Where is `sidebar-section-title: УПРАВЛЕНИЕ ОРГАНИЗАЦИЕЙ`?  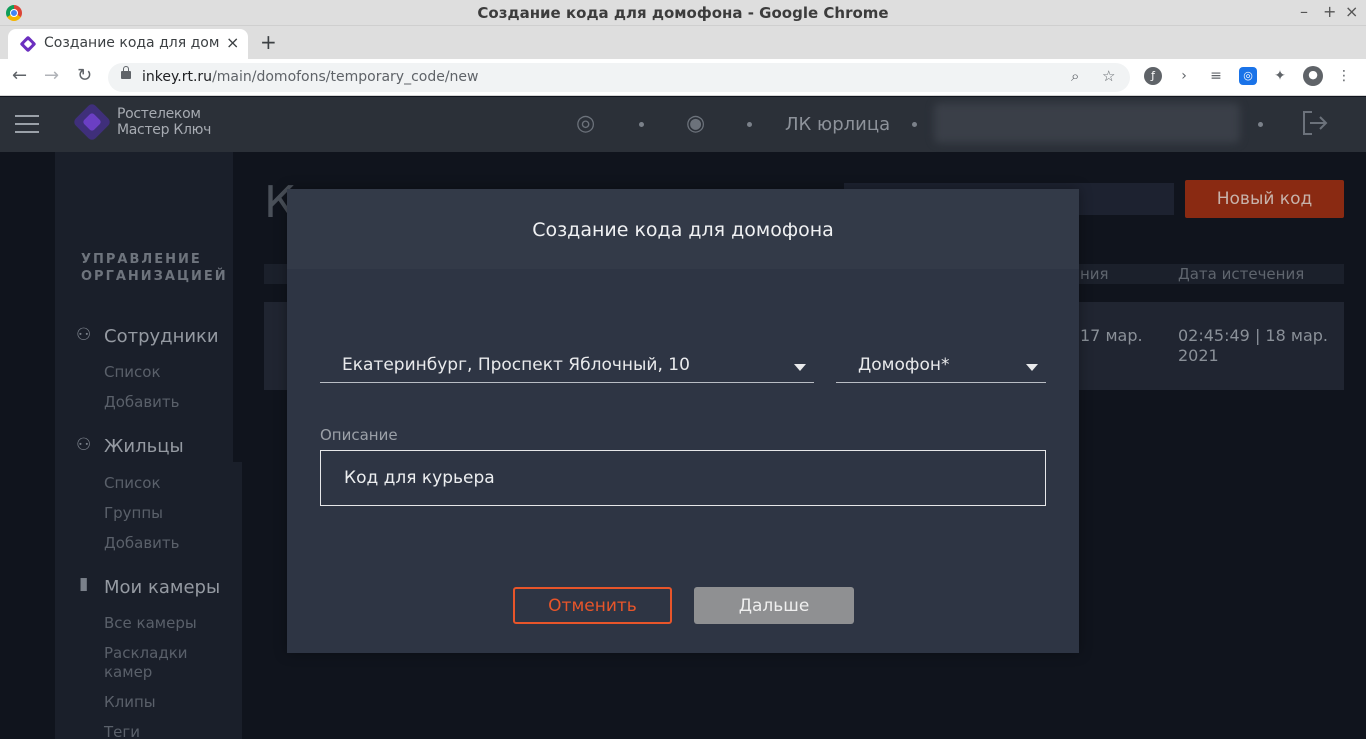
sidebar-section-title: УПРАВЛЕНИЕ ОРГАНИЗАЦИЕЙ is located at coordinates (154, 268).